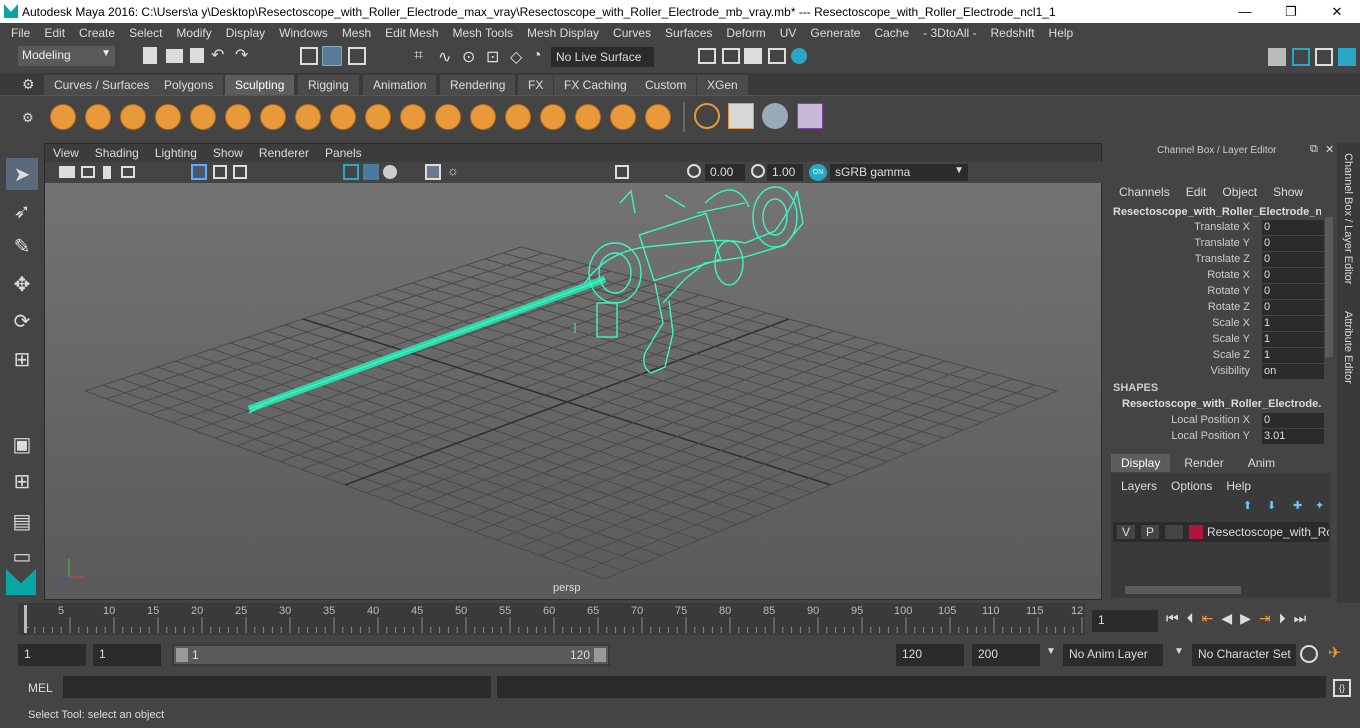 The image size is (1360, 728). I want to click on attr-translate-x: Translate X0, so click(1217, 228).